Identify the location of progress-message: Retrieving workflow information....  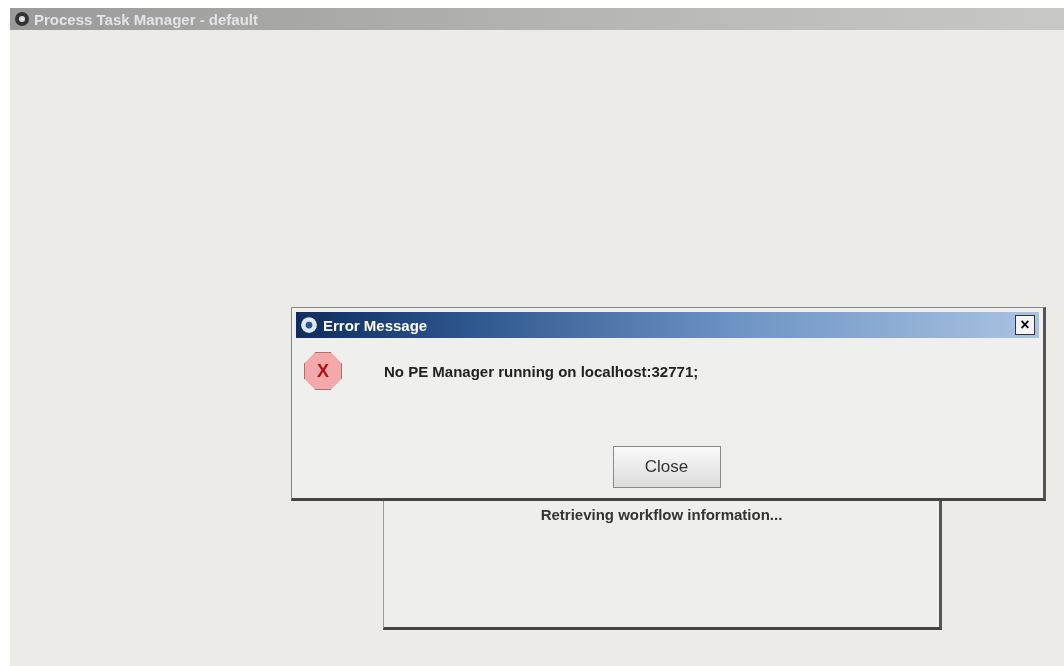
(661, 514).